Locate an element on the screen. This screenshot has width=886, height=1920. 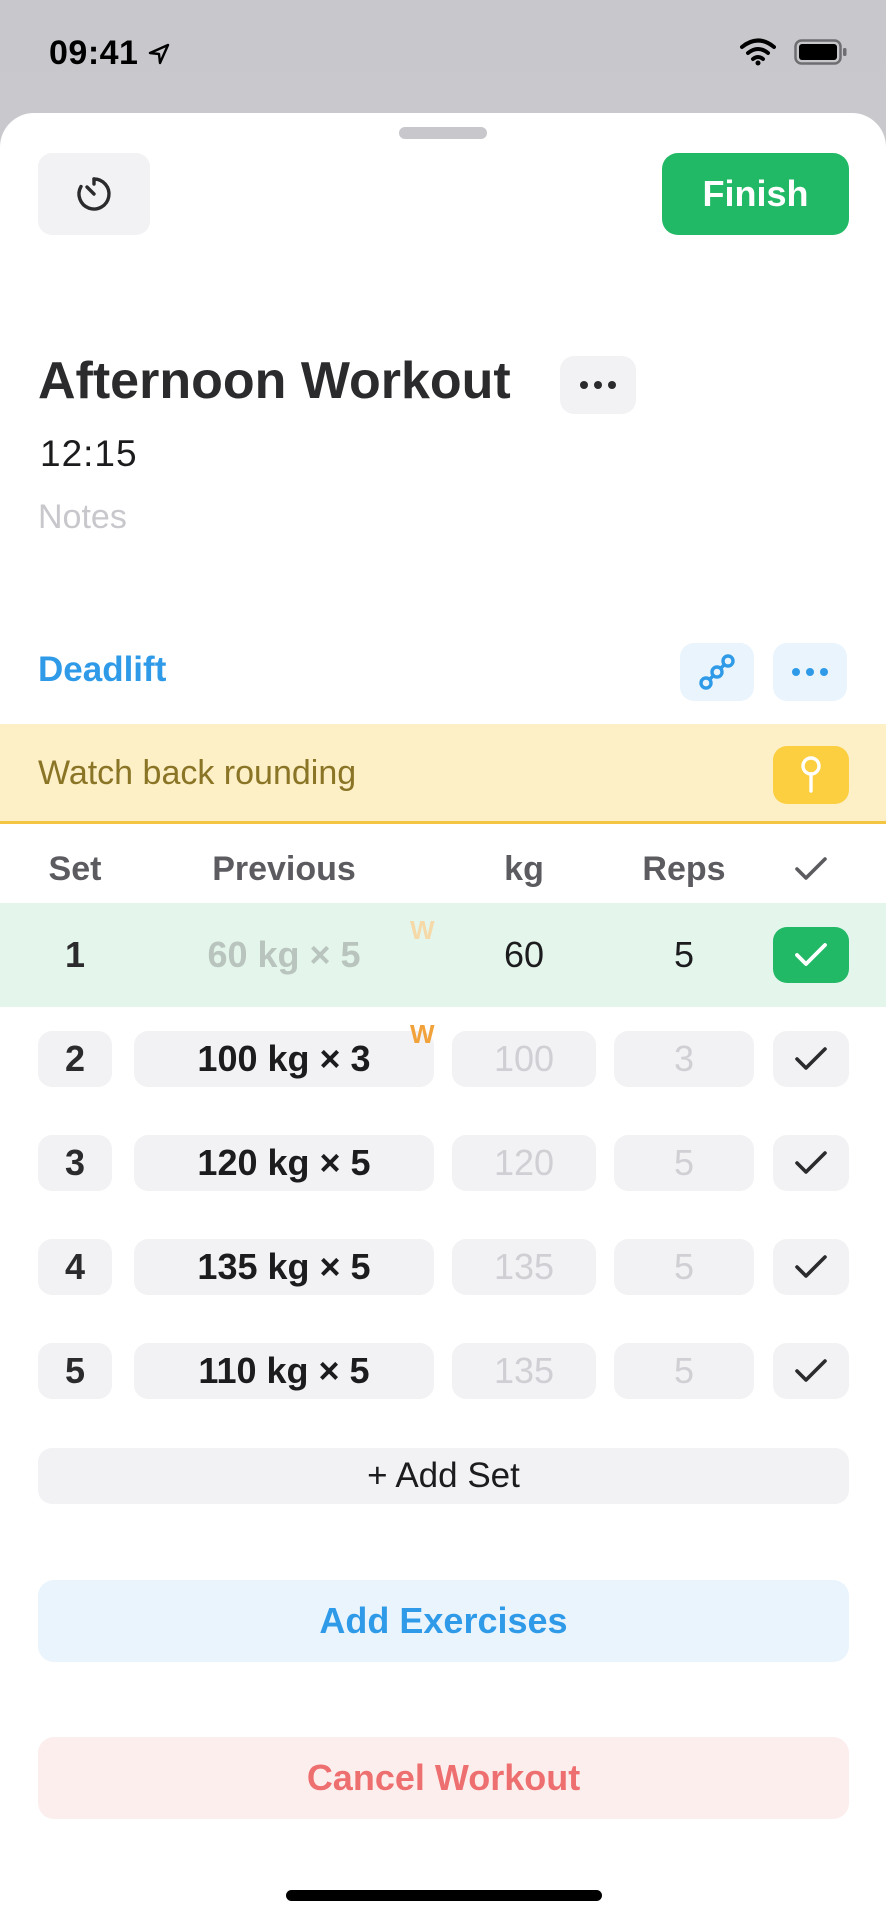
column-previous: Previous is located at coordinates (284, 868).